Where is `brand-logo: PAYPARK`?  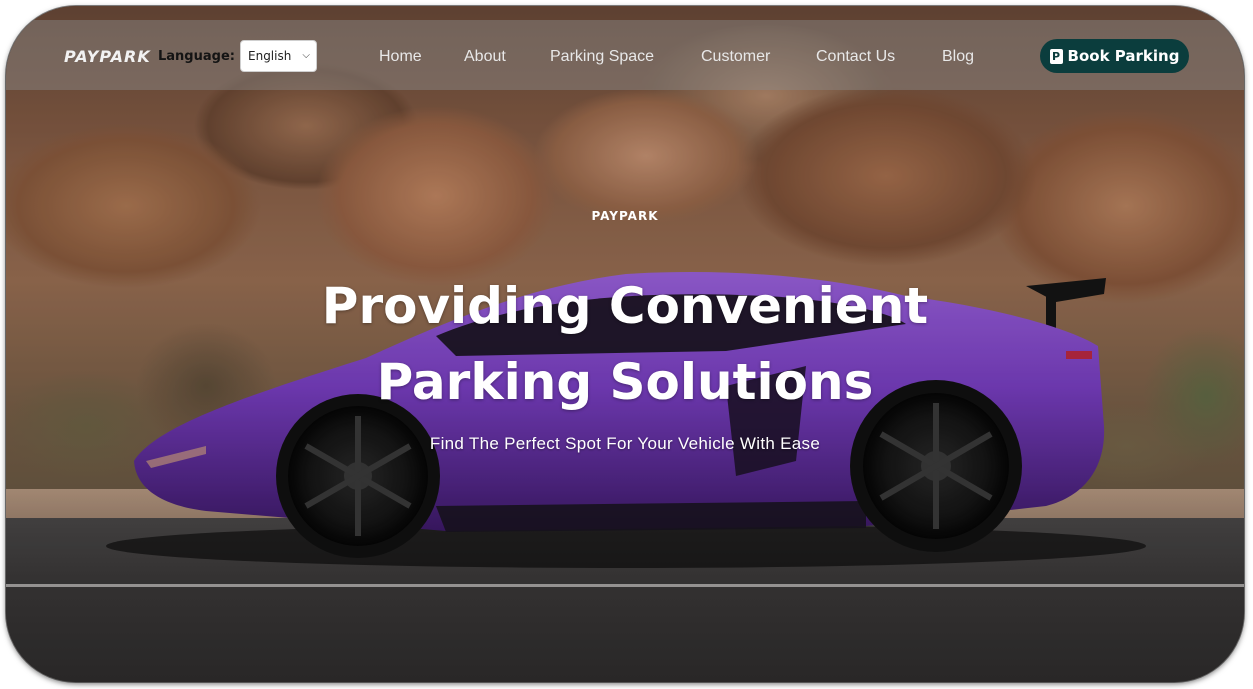
brand-logo: PAYPARK is located at coordinates (107, 56).